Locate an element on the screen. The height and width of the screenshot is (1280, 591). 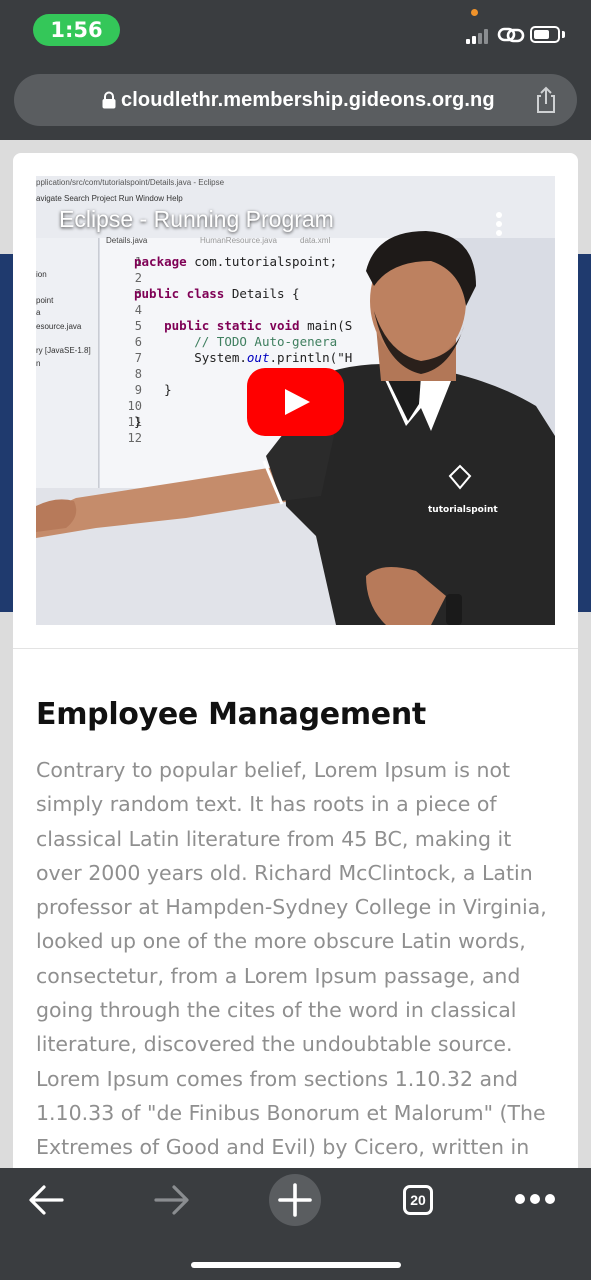
url-text: cloudlethr.membership.gideons.org.ng is located at coordinates (308, 100).